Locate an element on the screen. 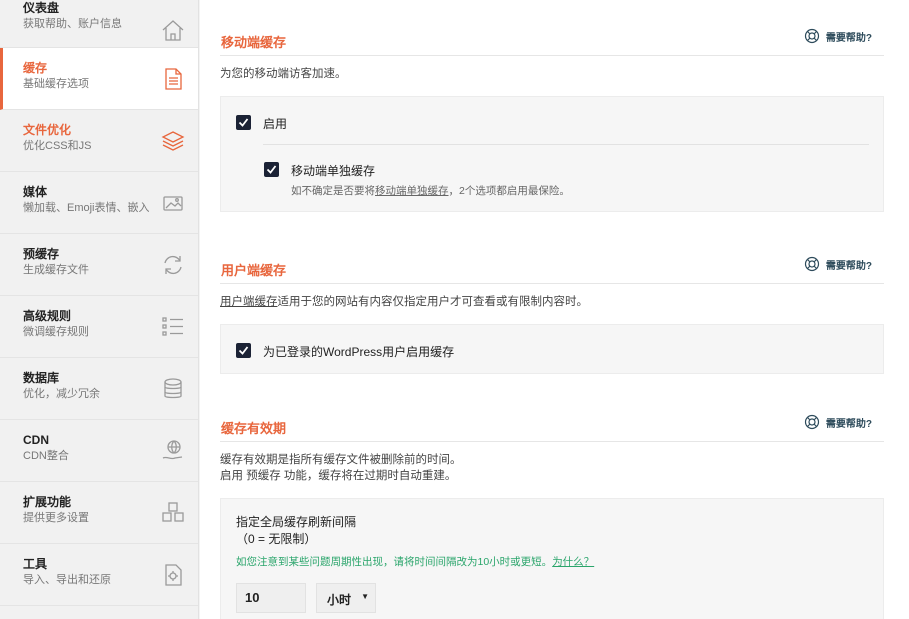  interval-field-label: 指定全局缓存刷新间隔 is located at coordinates (296, 522).